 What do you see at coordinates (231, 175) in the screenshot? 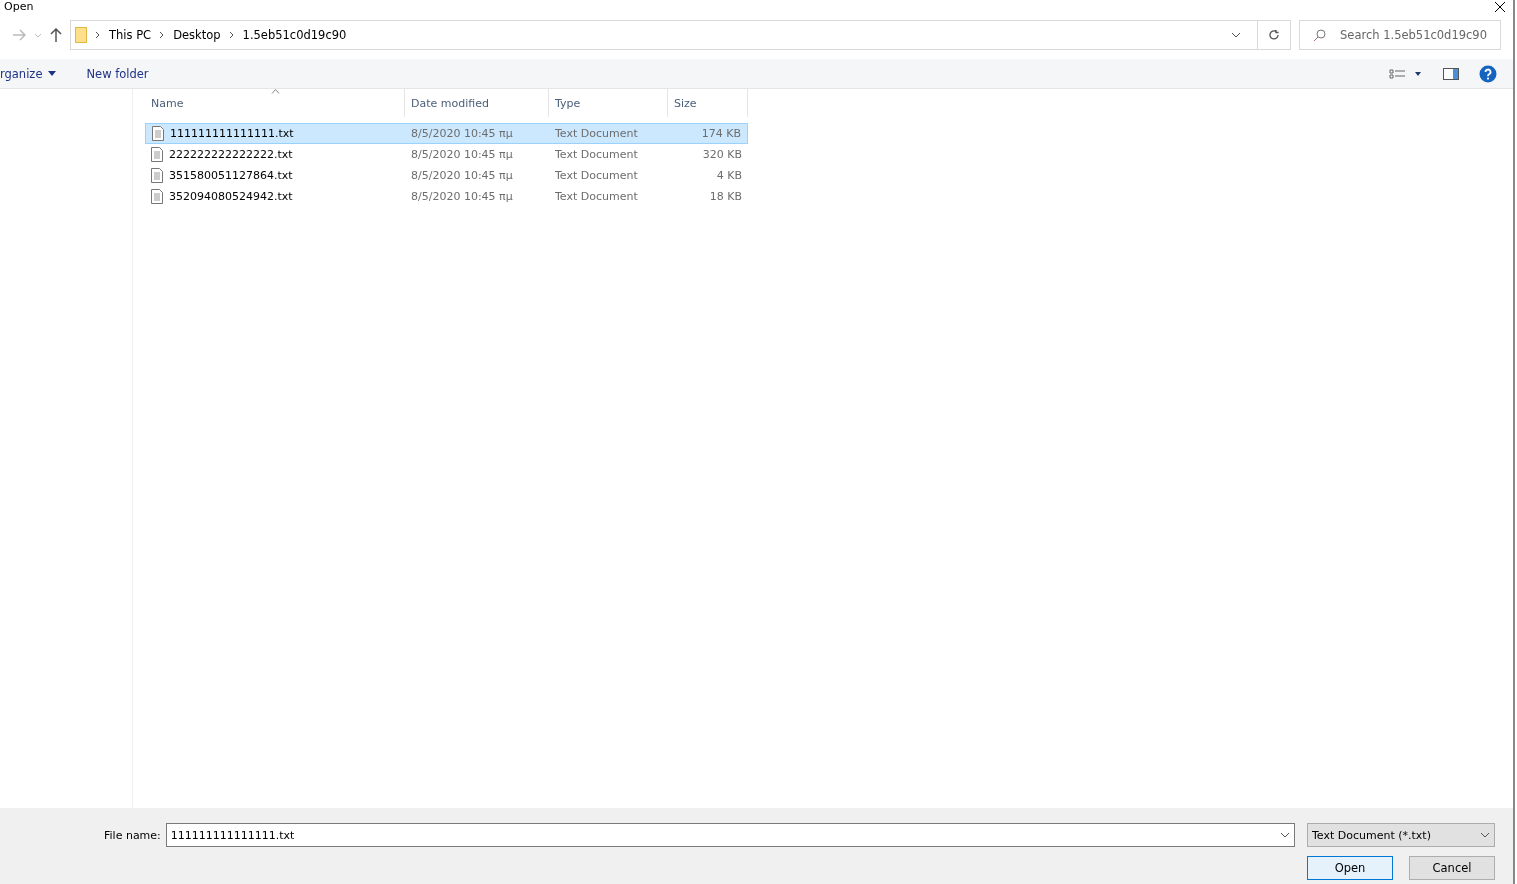
I see `file-name: 351580051127864.txt` at bounding box center [231, 175].